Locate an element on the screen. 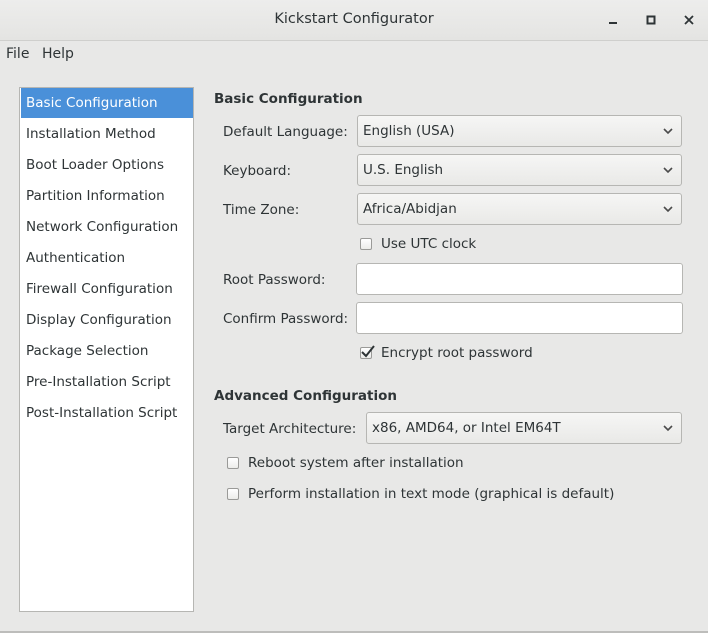 This screenshot has width=708, height=633. keyboard-label: Keyboard: is located at coordinates (257, 171).